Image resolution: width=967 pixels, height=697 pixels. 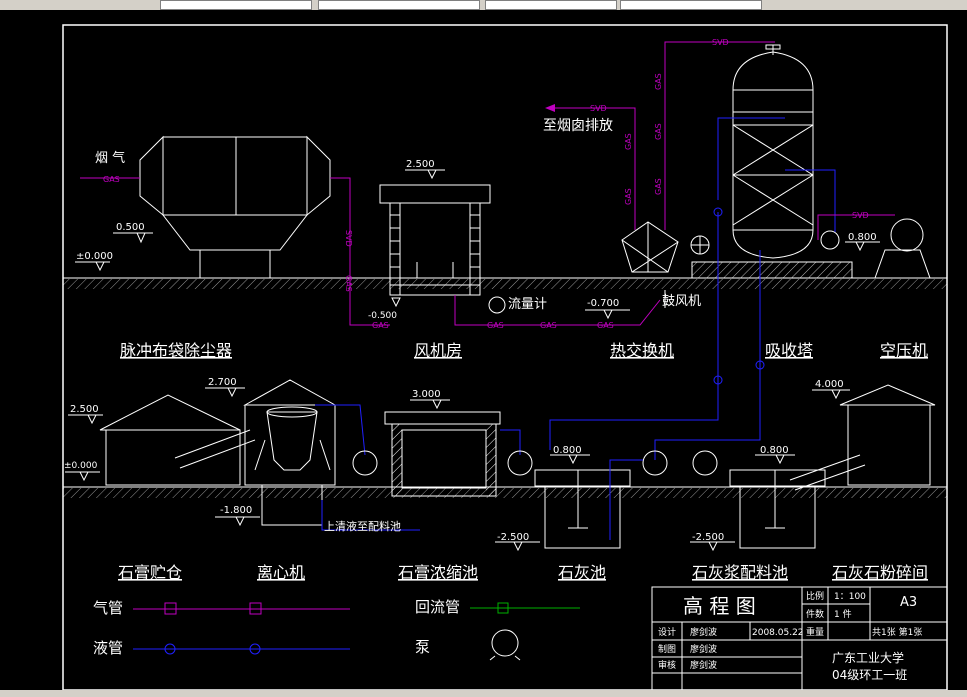 What do you see at coordinates (505, 284) in the screenshot?
I see `ground-hatch-upper` at bounding box center [505, 284].